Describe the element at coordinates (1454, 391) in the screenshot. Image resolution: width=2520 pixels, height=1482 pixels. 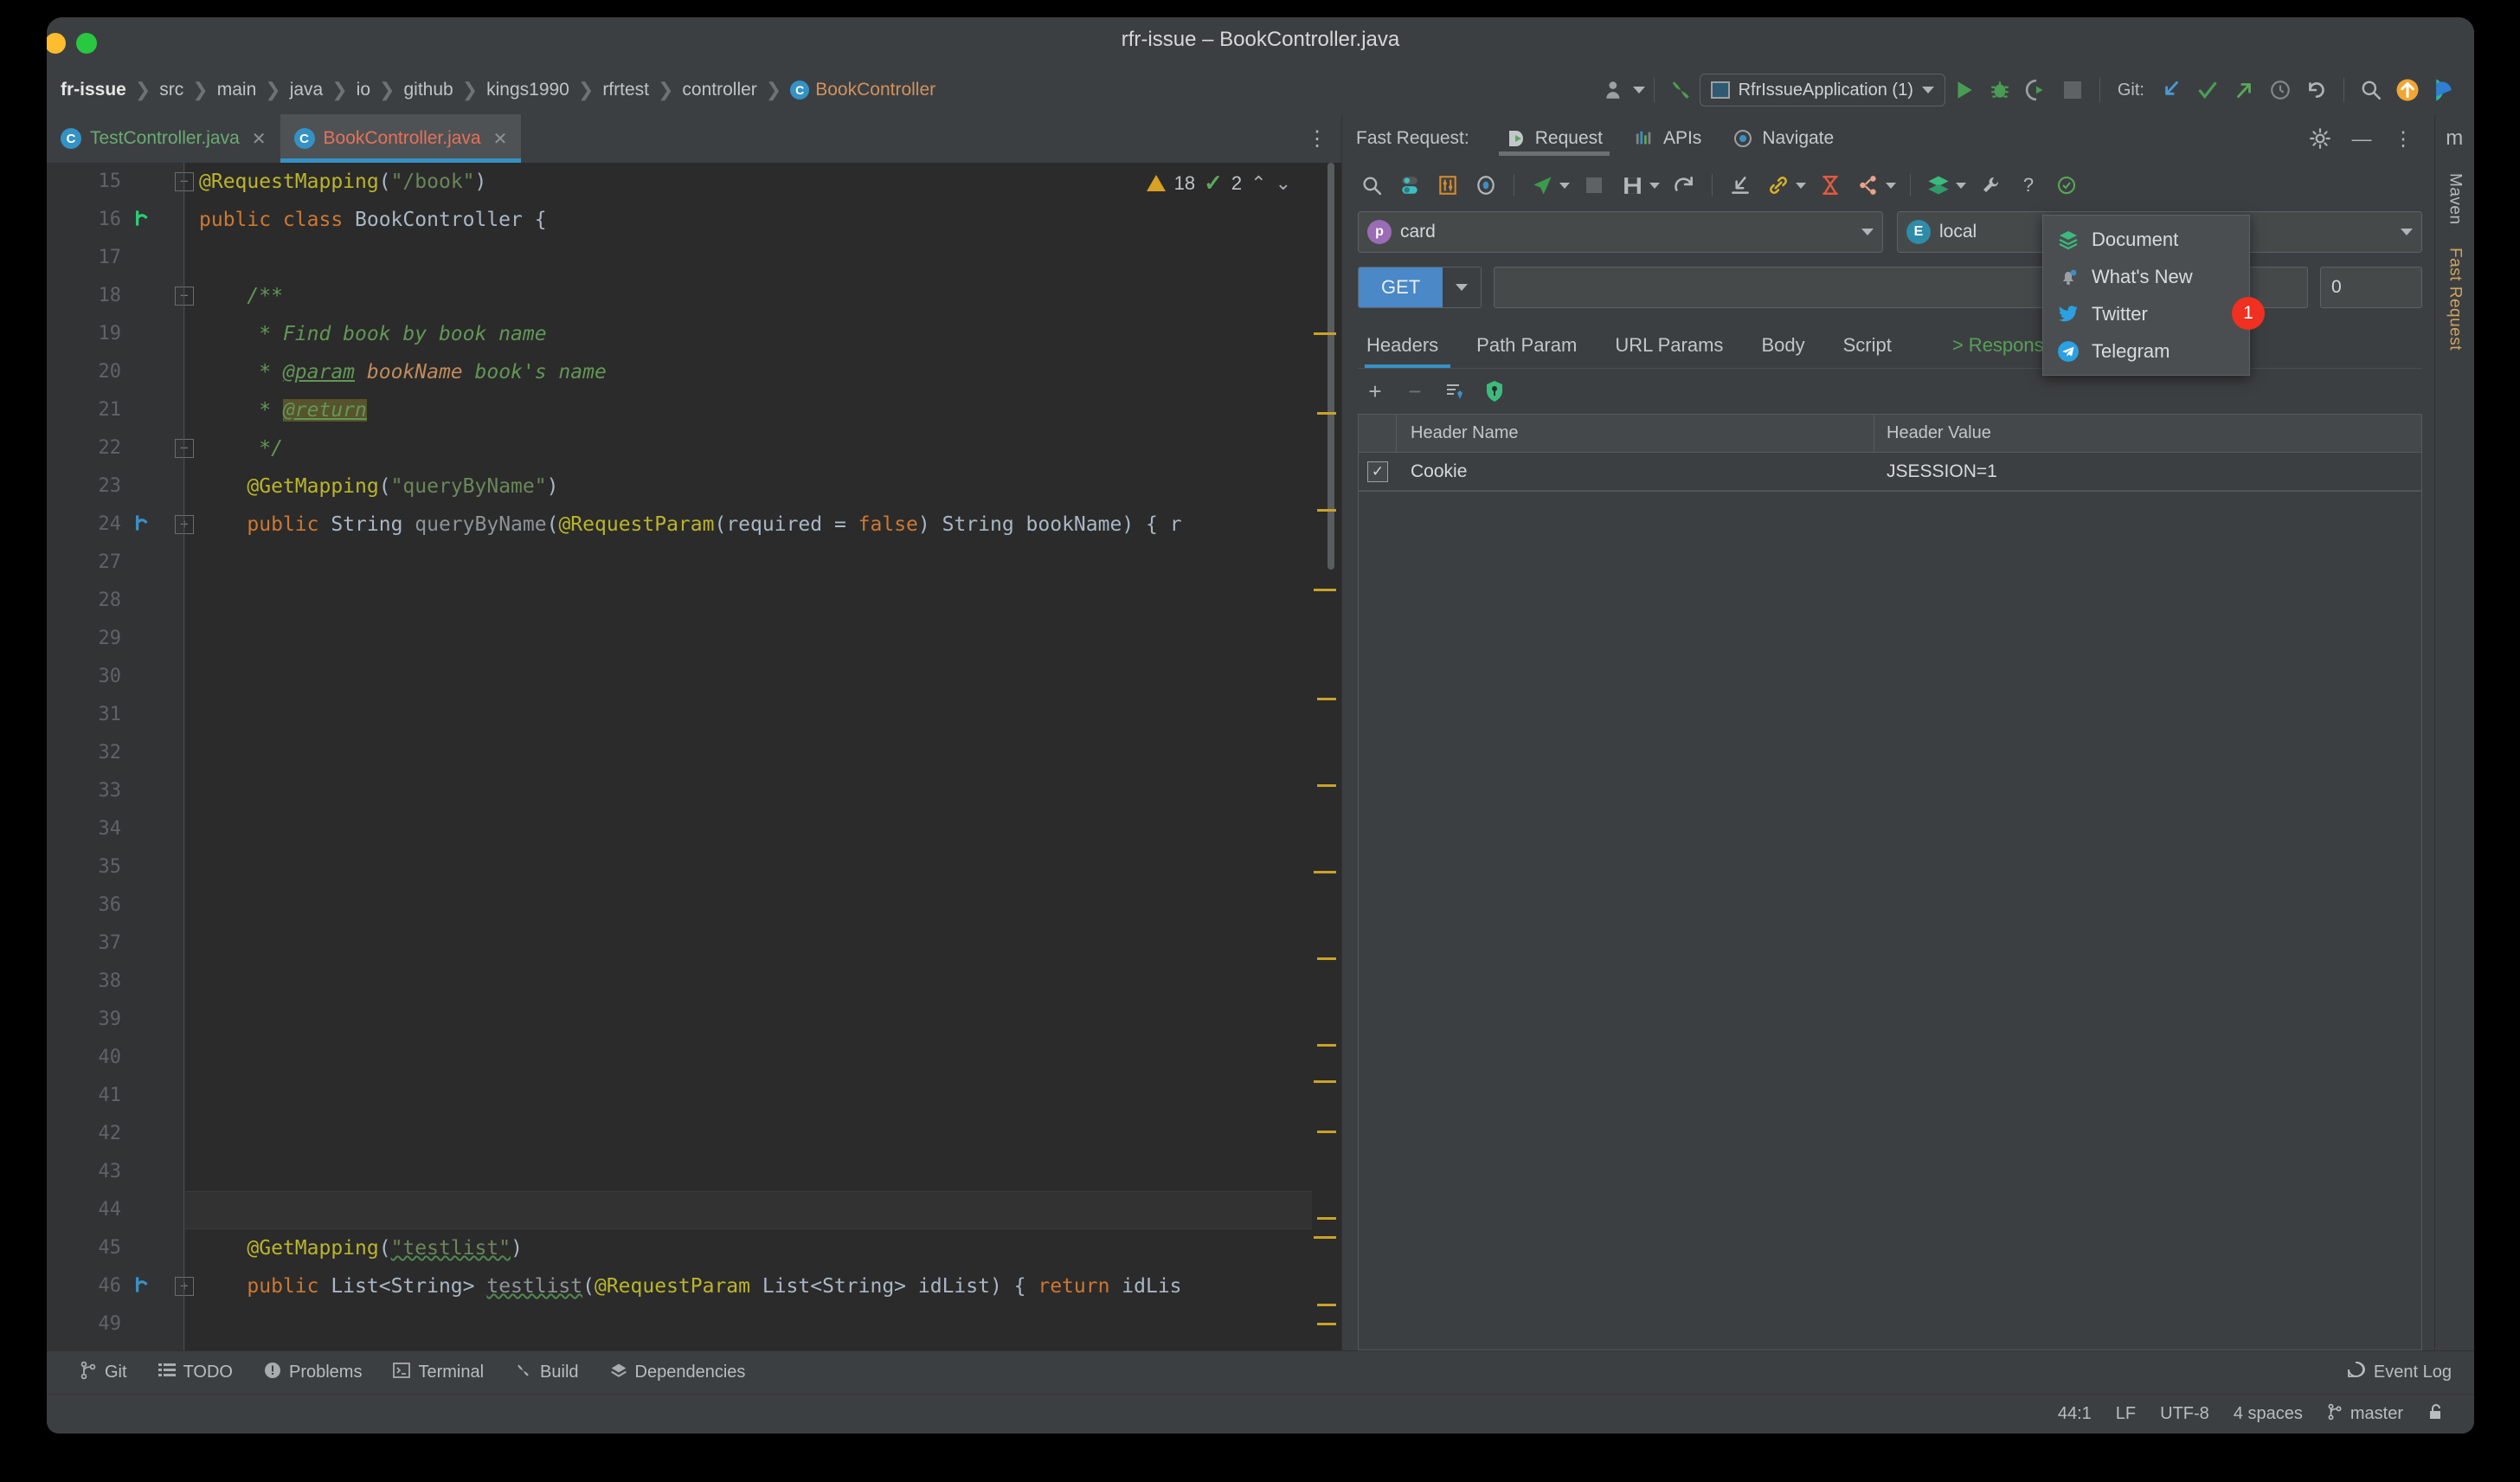
I see `bulk-edit-icon` at that location.